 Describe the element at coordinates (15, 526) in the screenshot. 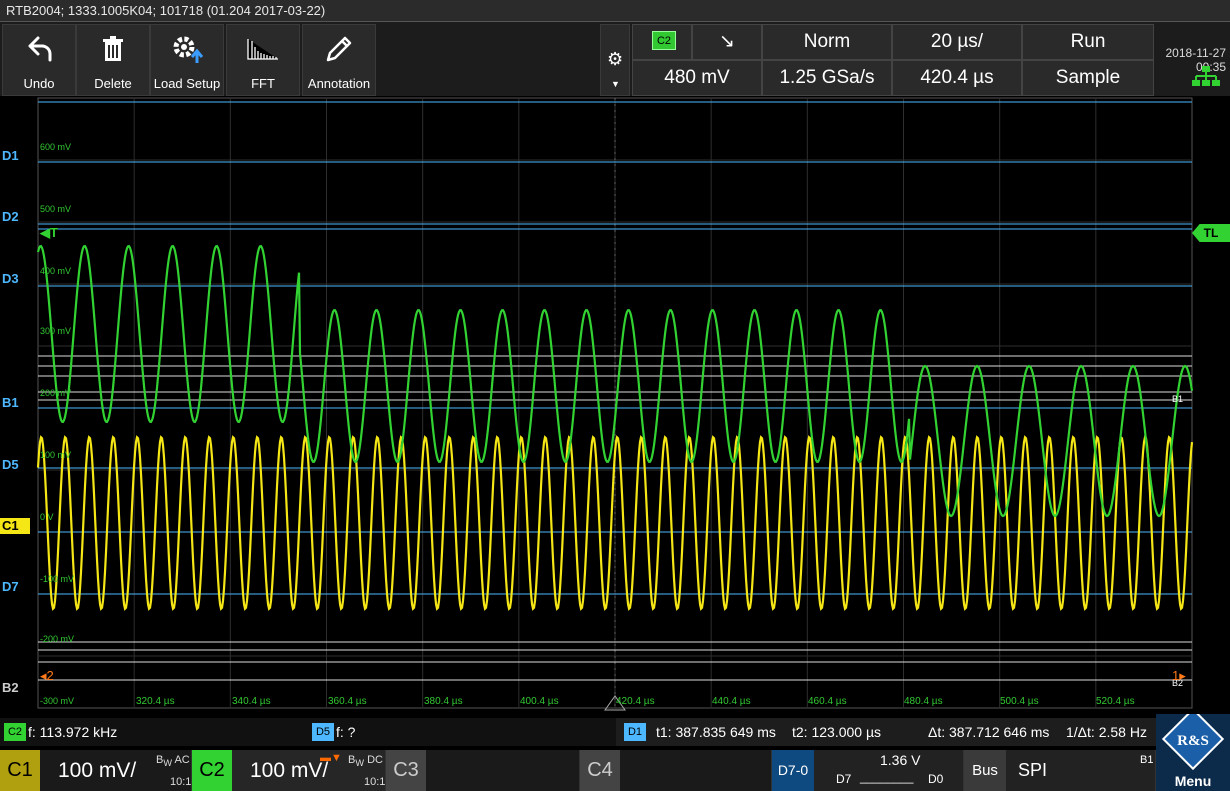

I see `tag-c1: C1` at that location.